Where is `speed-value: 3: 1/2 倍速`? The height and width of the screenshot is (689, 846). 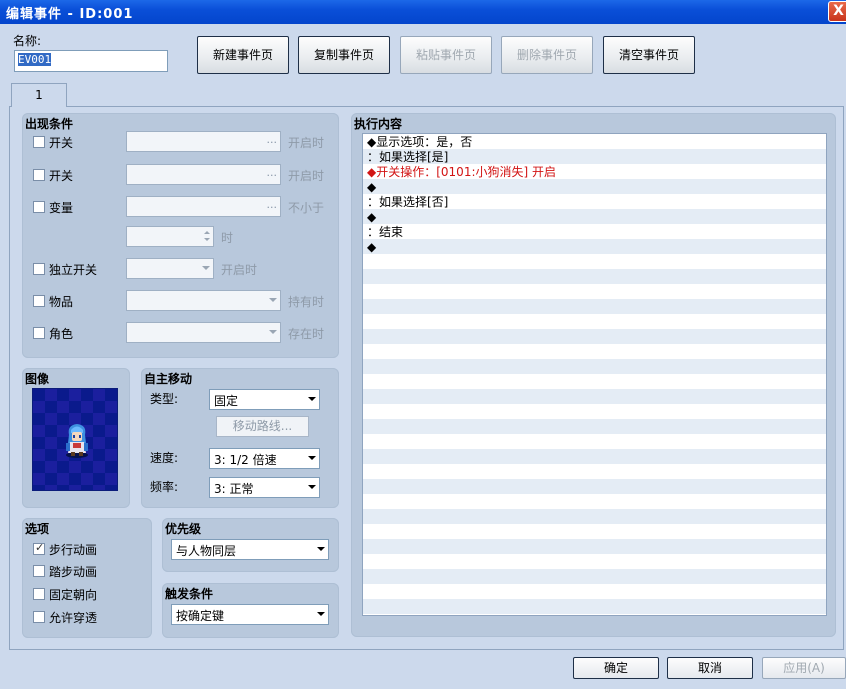
speed-value: 3: 1/2 倍速 is located at coordinates (245, 460).